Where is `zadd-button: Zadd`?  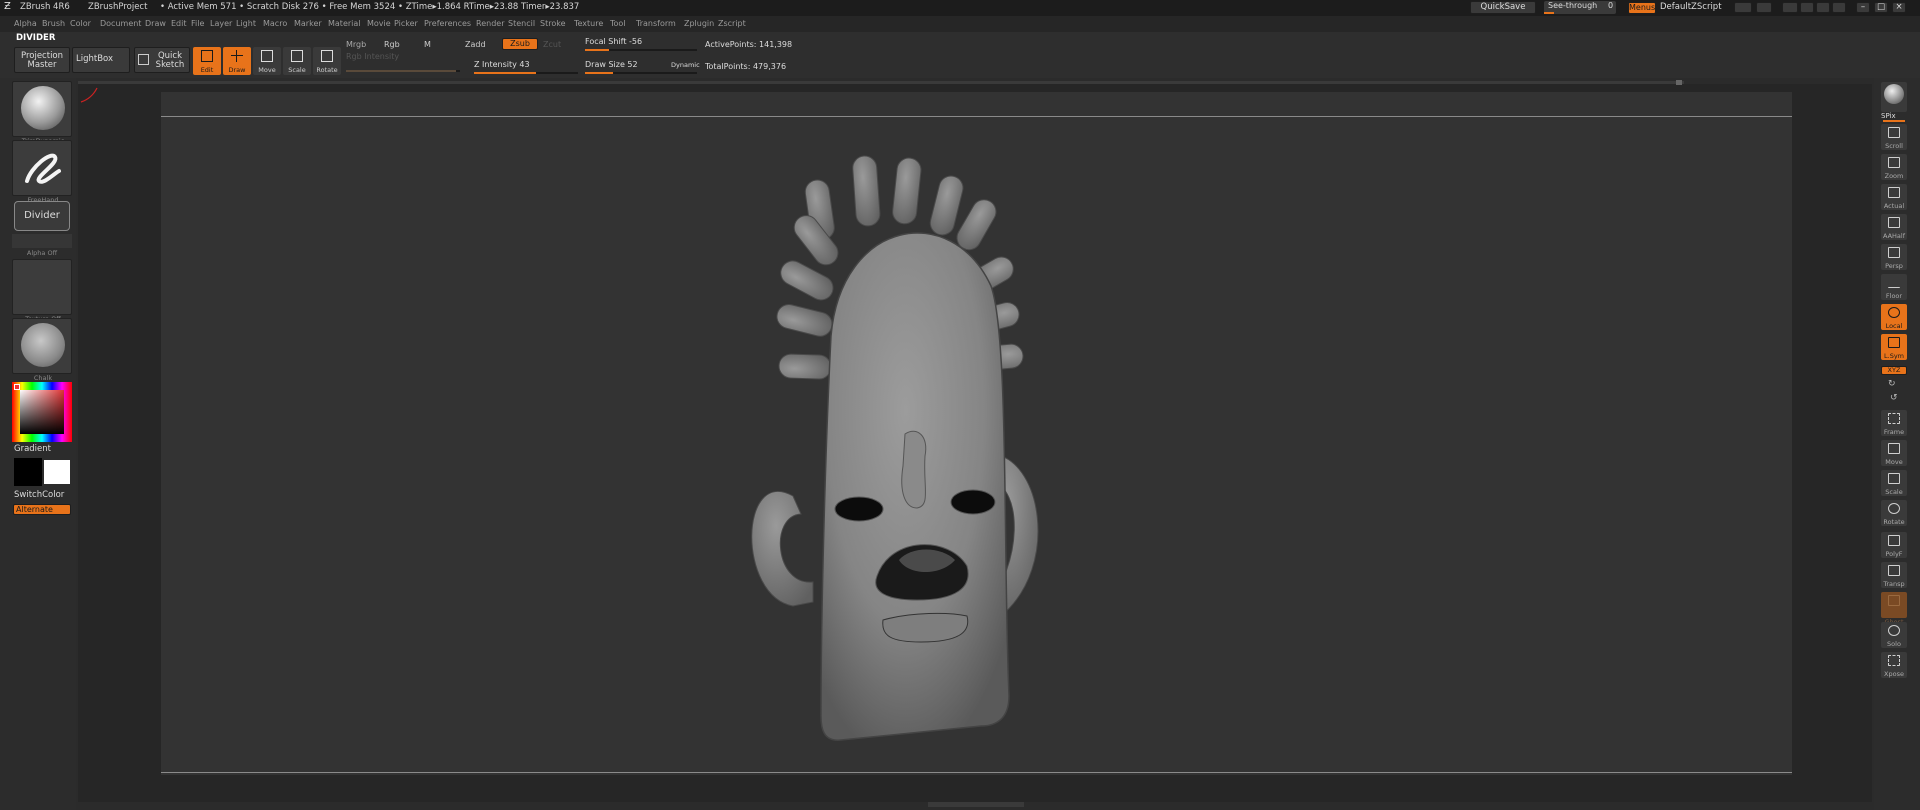
zadd-button: Zadd is located at coordinates (475, 44).